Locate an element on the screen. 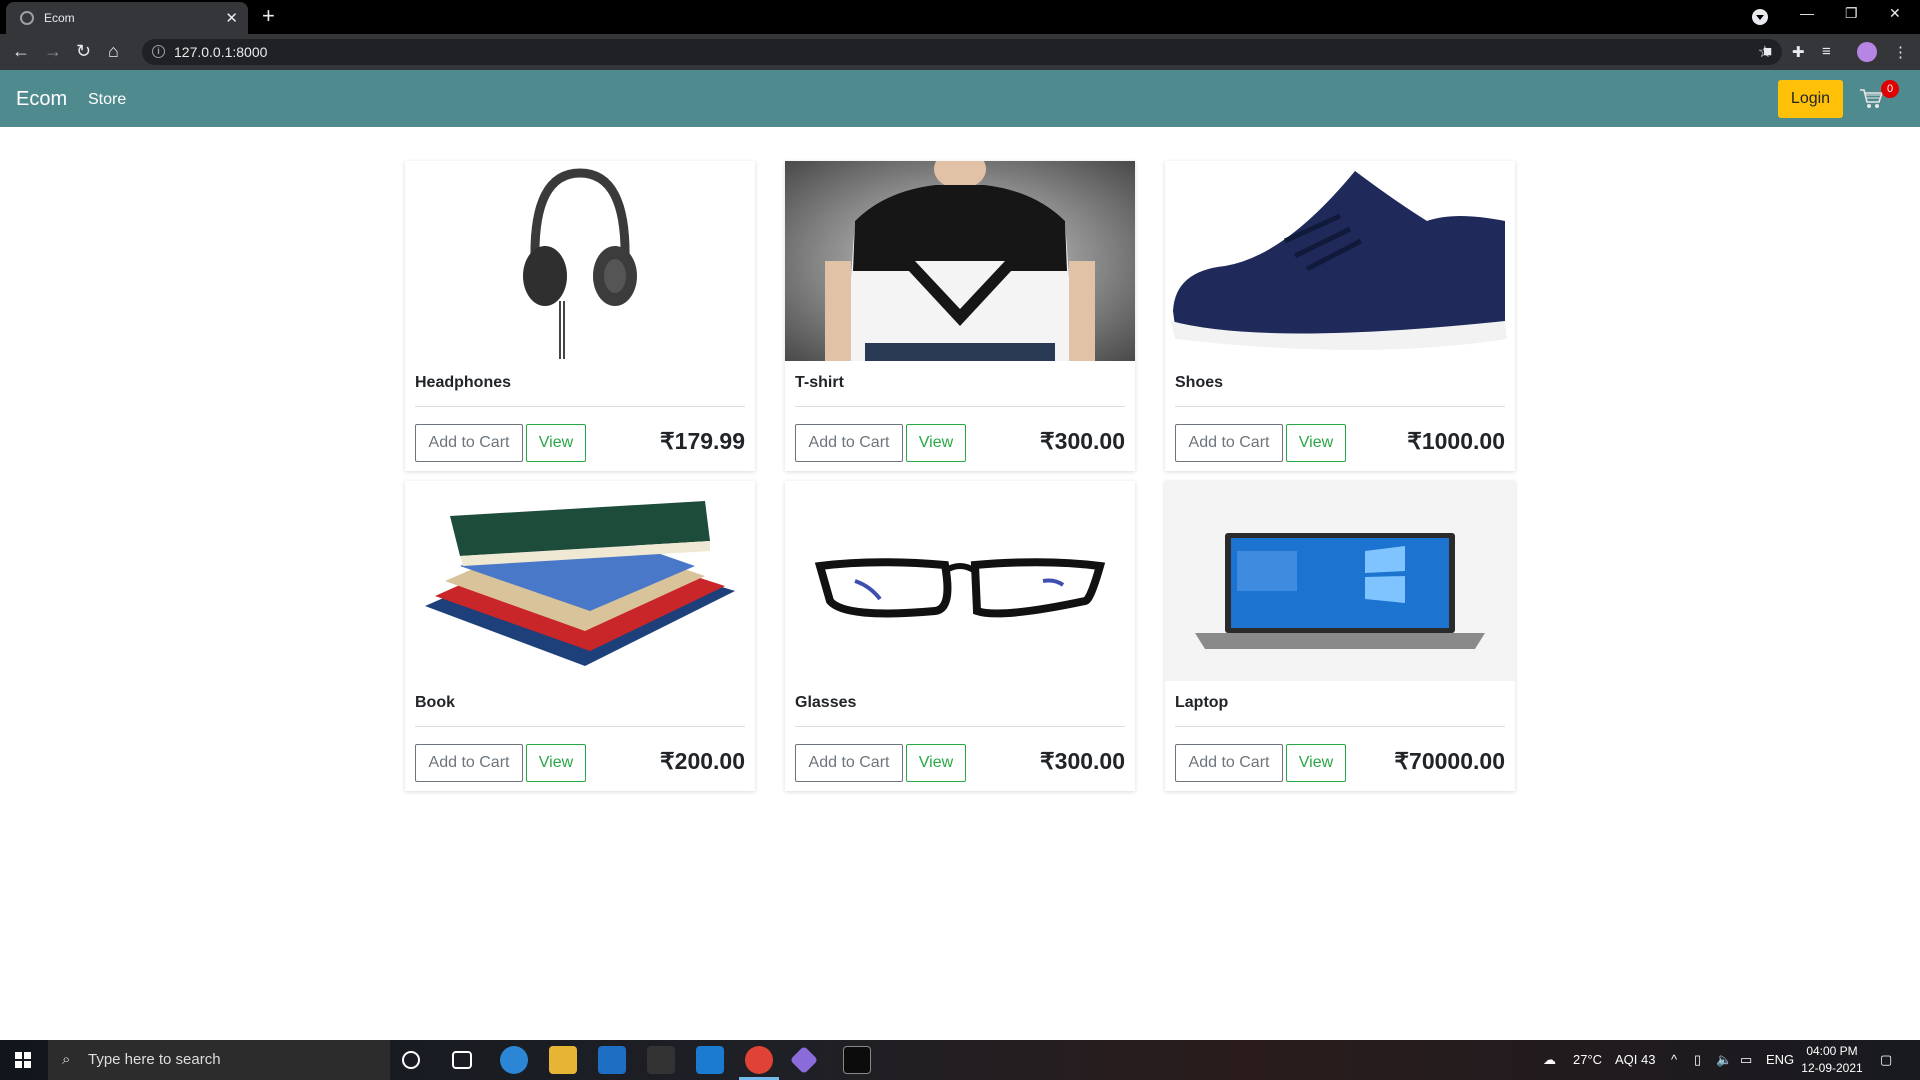 The image size is (1920, 1080). brand-logo: Ecom is located at coordinates (41, 99).